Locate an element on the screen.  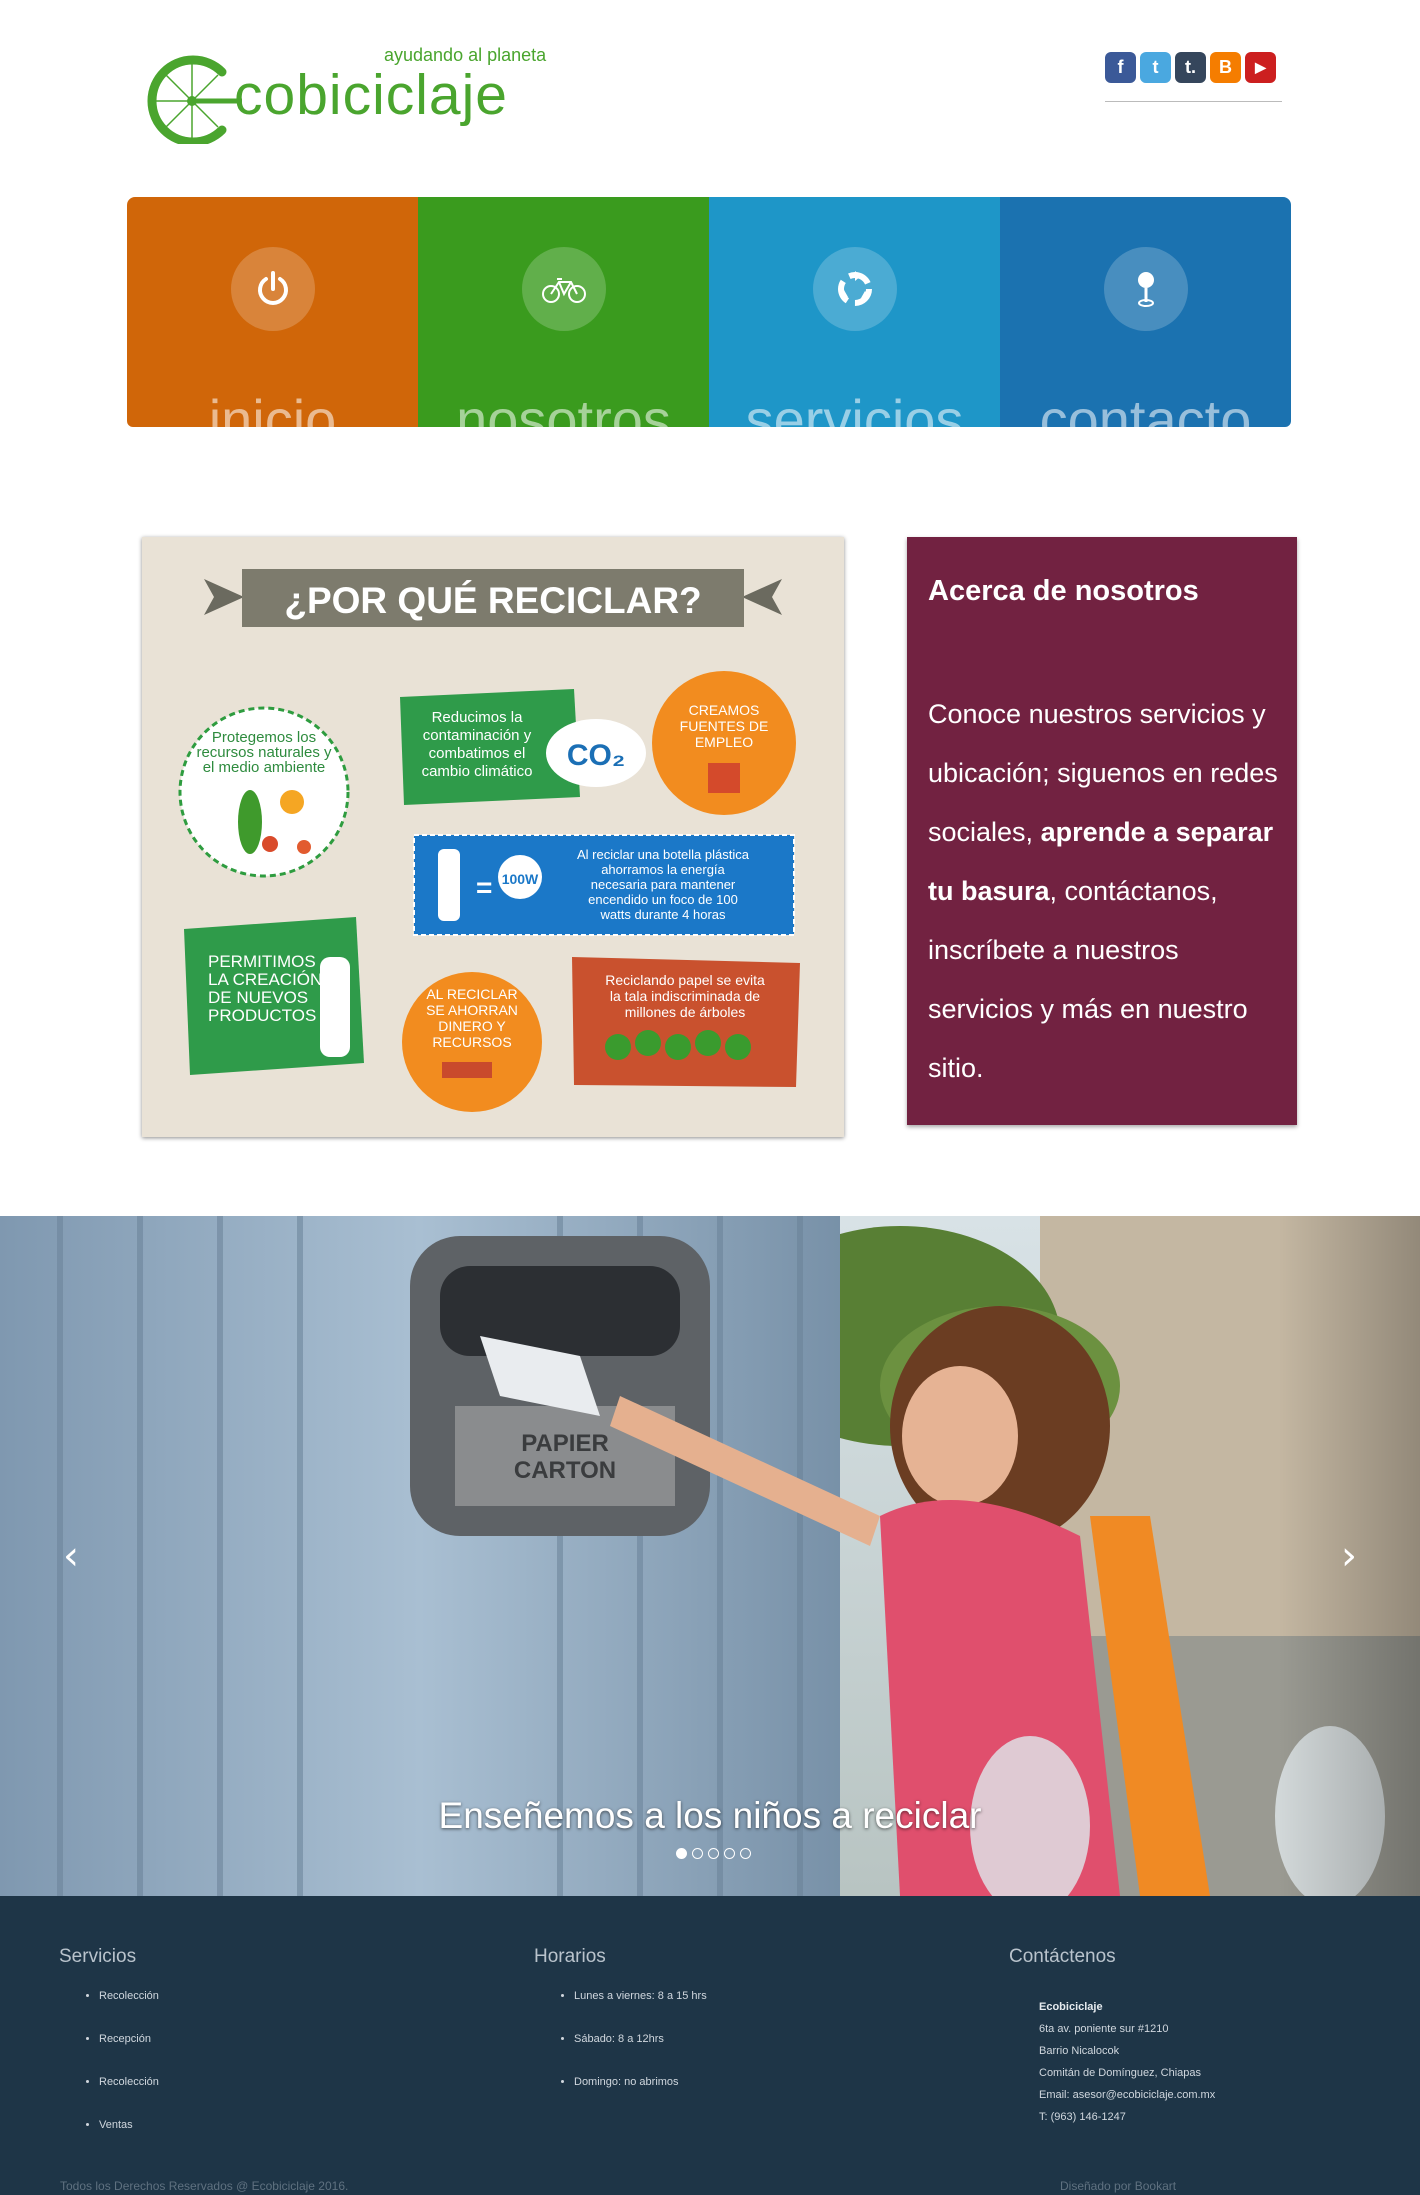
svg-text: millones de árboles is located at coordinates (685, 1012).